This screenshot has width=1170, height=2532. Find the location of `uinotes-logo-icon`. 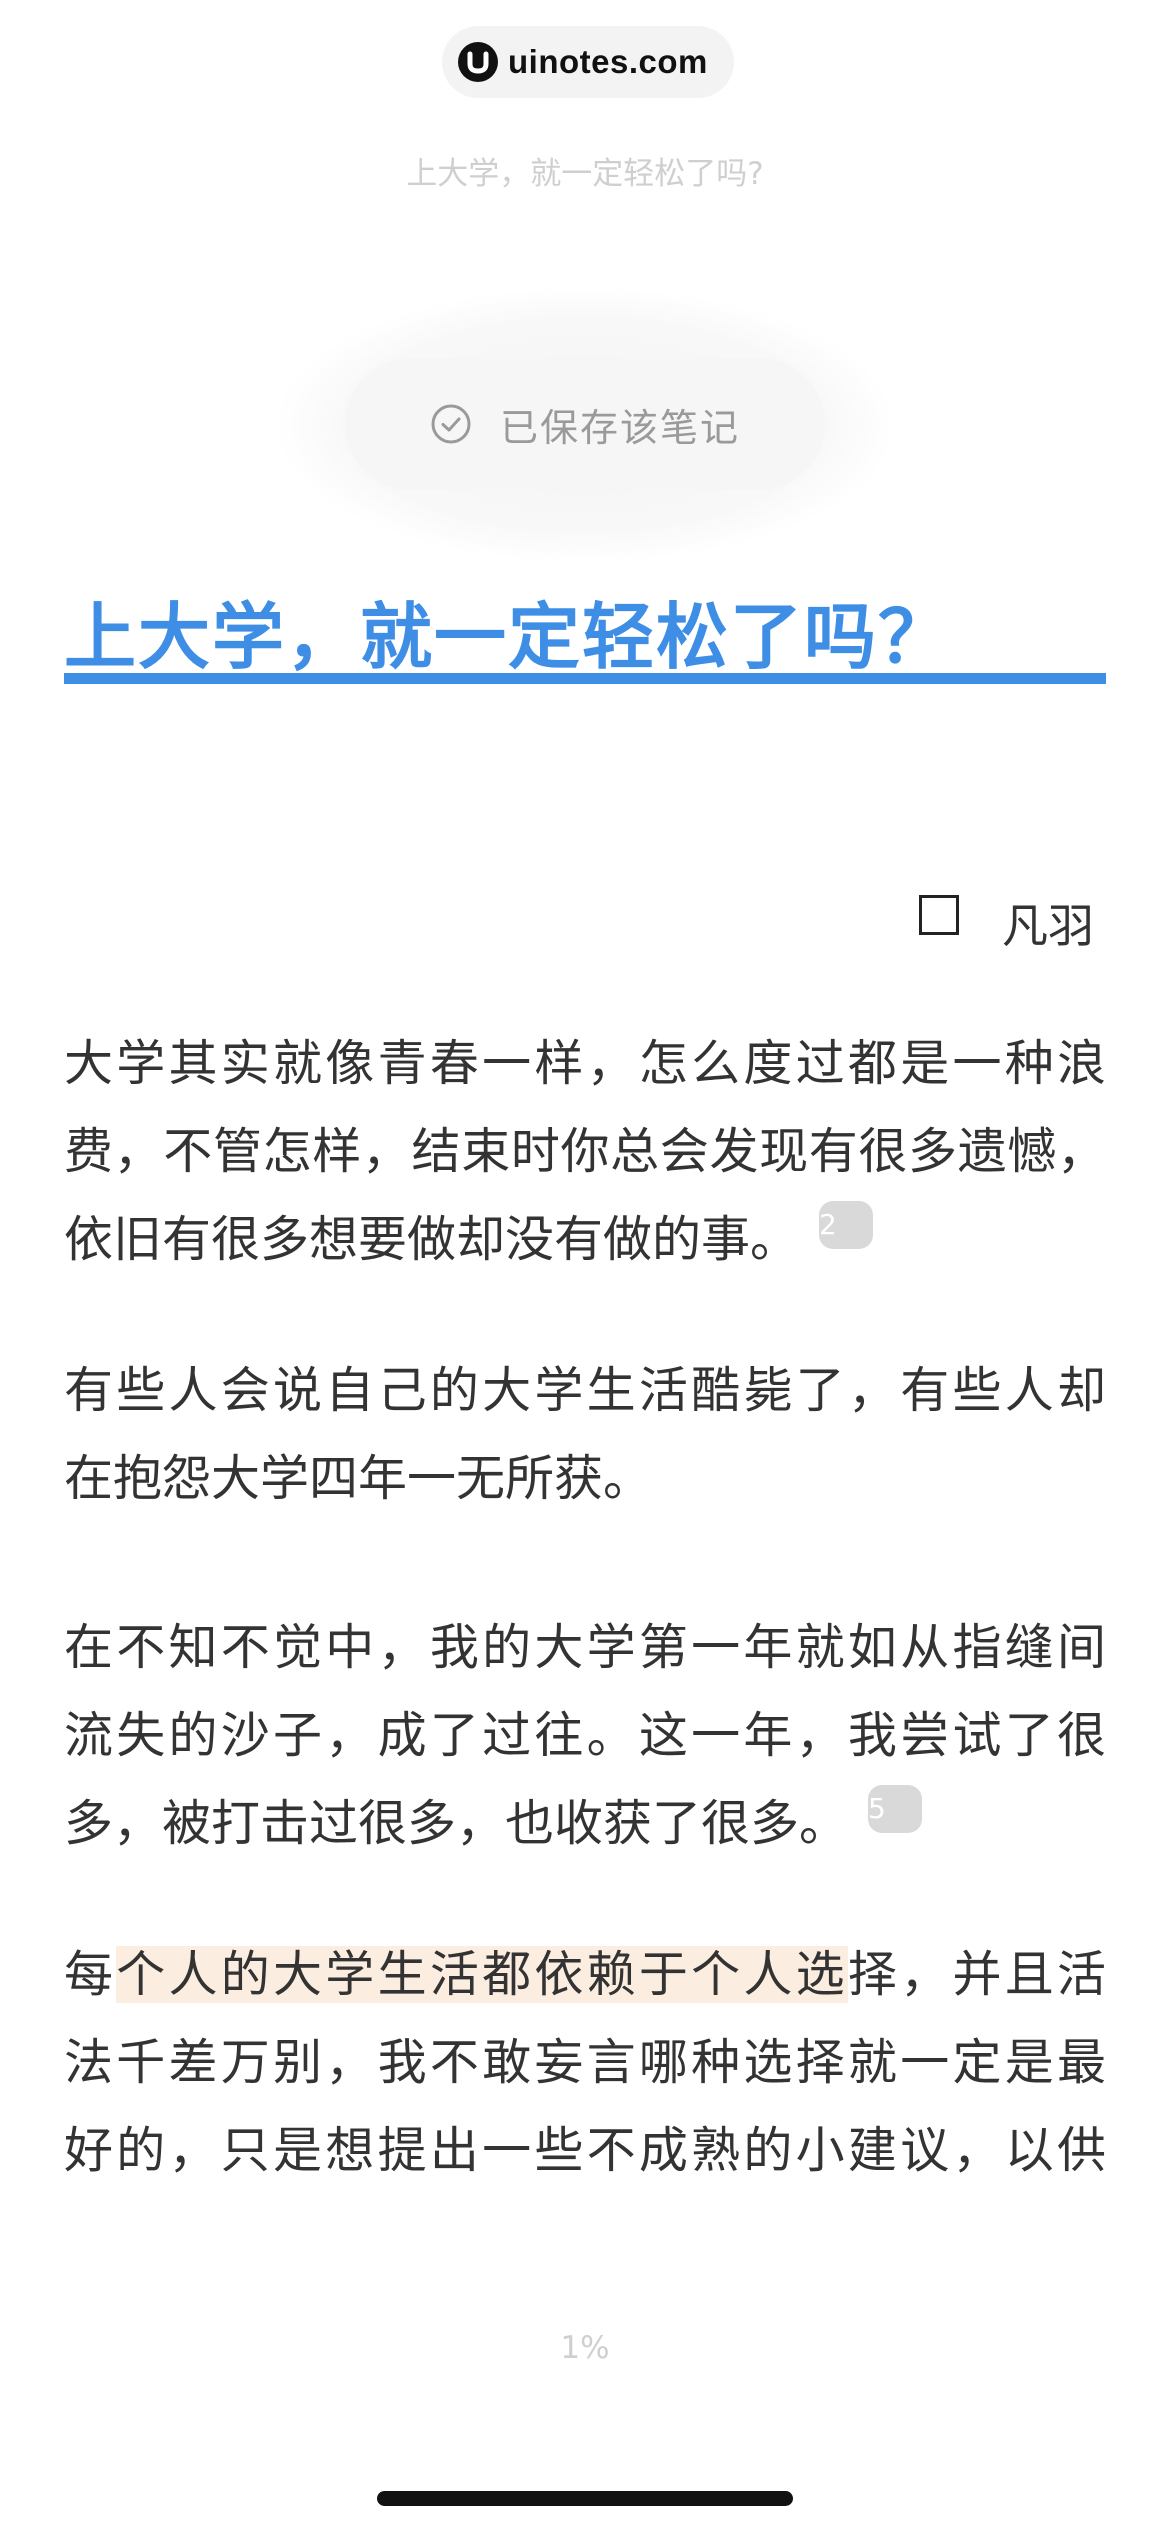

uinotes-logo-icon is located at coordinates (478, 62).